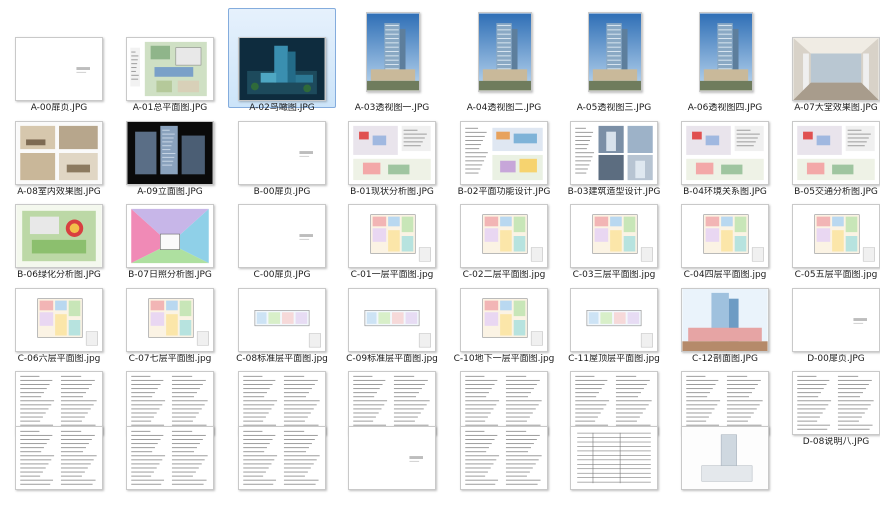 Image resolution: width=880 pixels, height=525 pixels. What do you see at coordinates (836, 442) in the screenshot?
I see `file-name-label: D-08说明八.JPG` at bounding box center [836, 442].